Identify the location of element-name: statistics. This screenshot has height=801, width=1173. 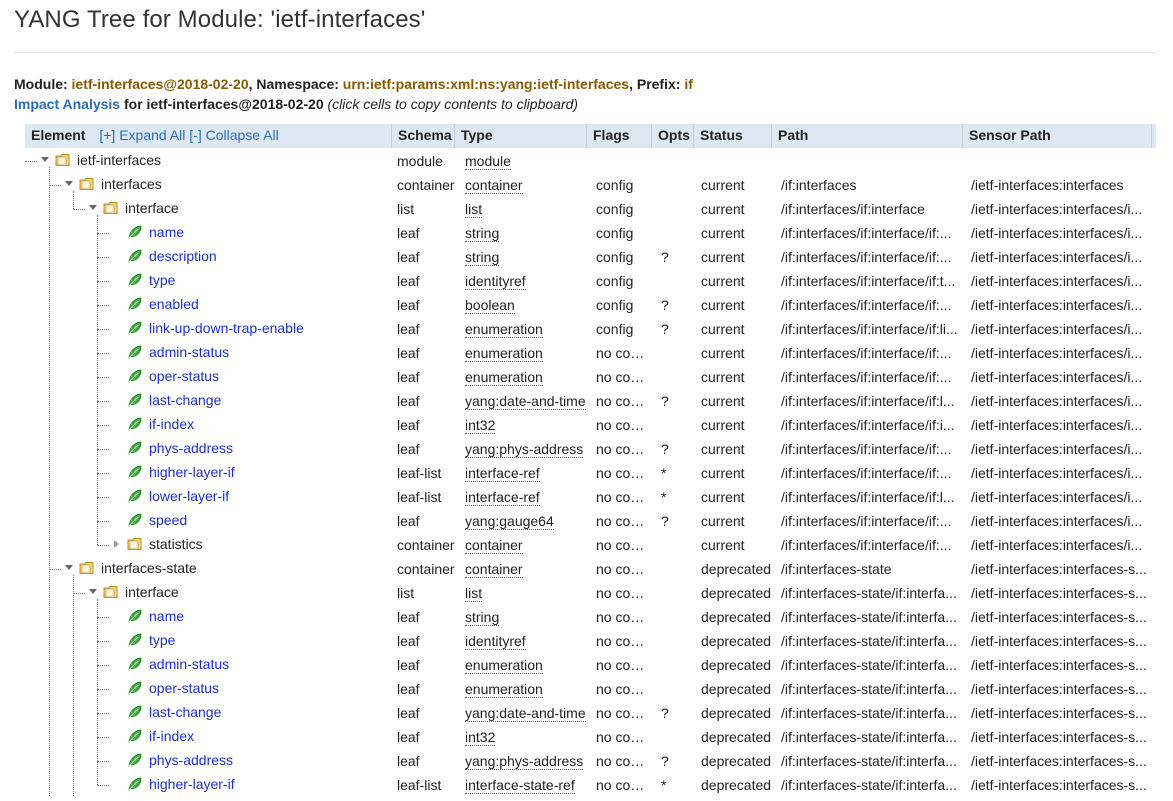
(176, 544).